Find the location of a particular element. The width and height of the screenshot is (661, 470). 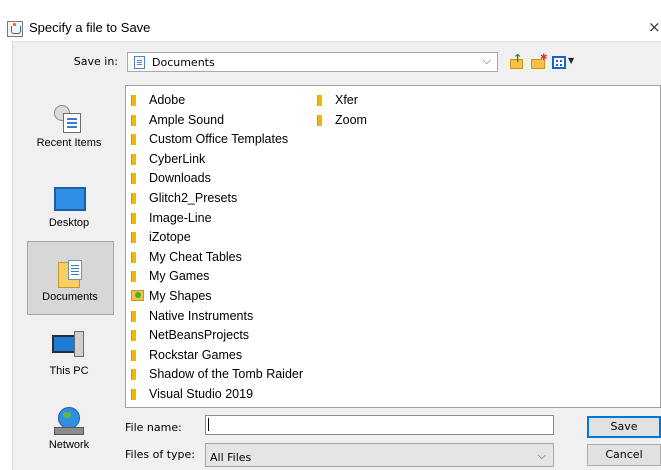

place-recent-items: Recent Items is located at coordinates (69, 139).